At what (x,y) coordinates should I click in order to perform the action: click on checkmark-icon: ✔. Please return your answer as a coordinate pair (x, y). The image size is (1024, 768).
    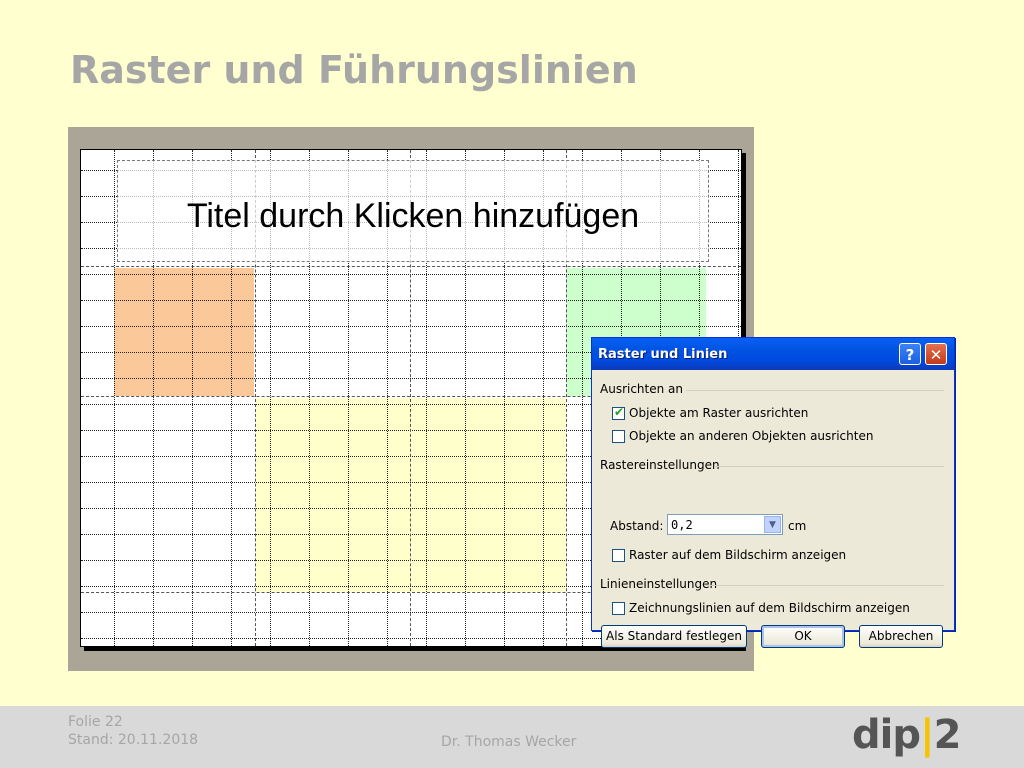
    Looking at the image, I should click on (619, 412).